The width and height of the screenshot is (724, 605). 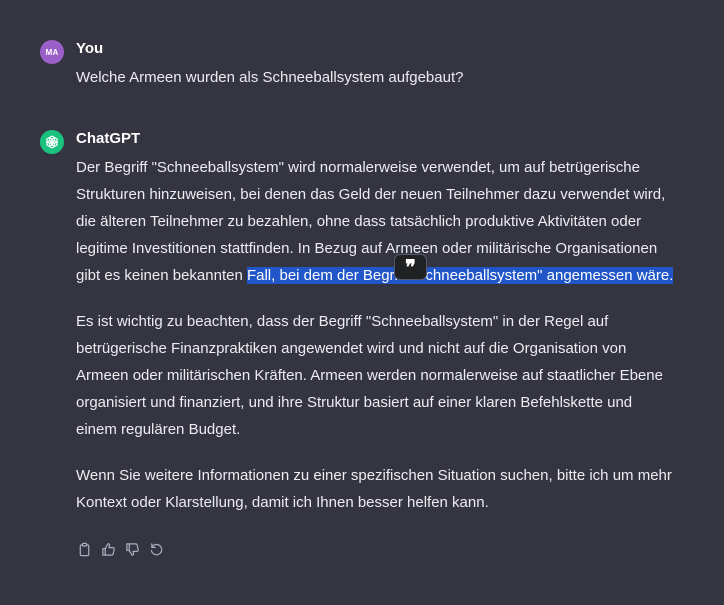 What do you see at coordinates (90, 48) in the screenshot?
I see `user-author-name: You` at bounding box center [90, 48].